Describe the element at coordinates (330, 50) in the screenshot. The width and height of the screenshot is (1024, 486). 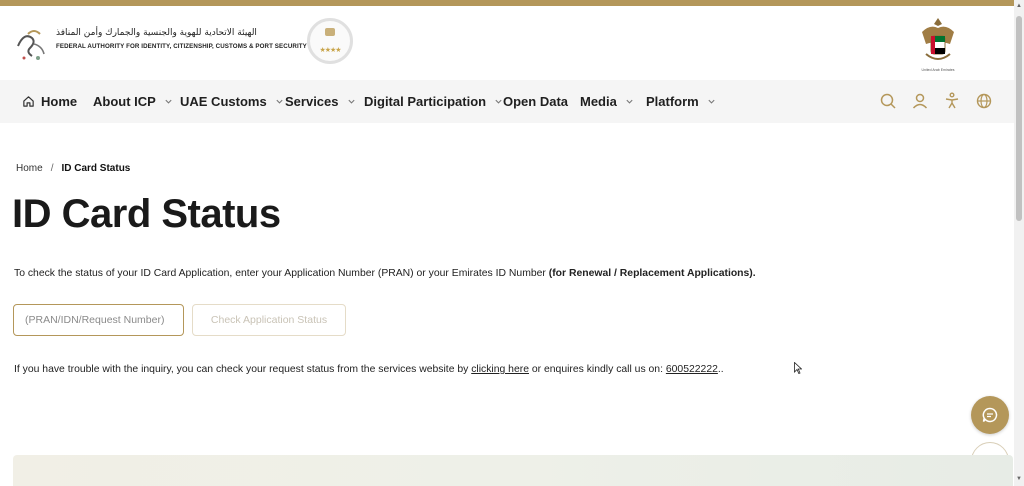
I see `badge-stars: ★★★★` at that location.